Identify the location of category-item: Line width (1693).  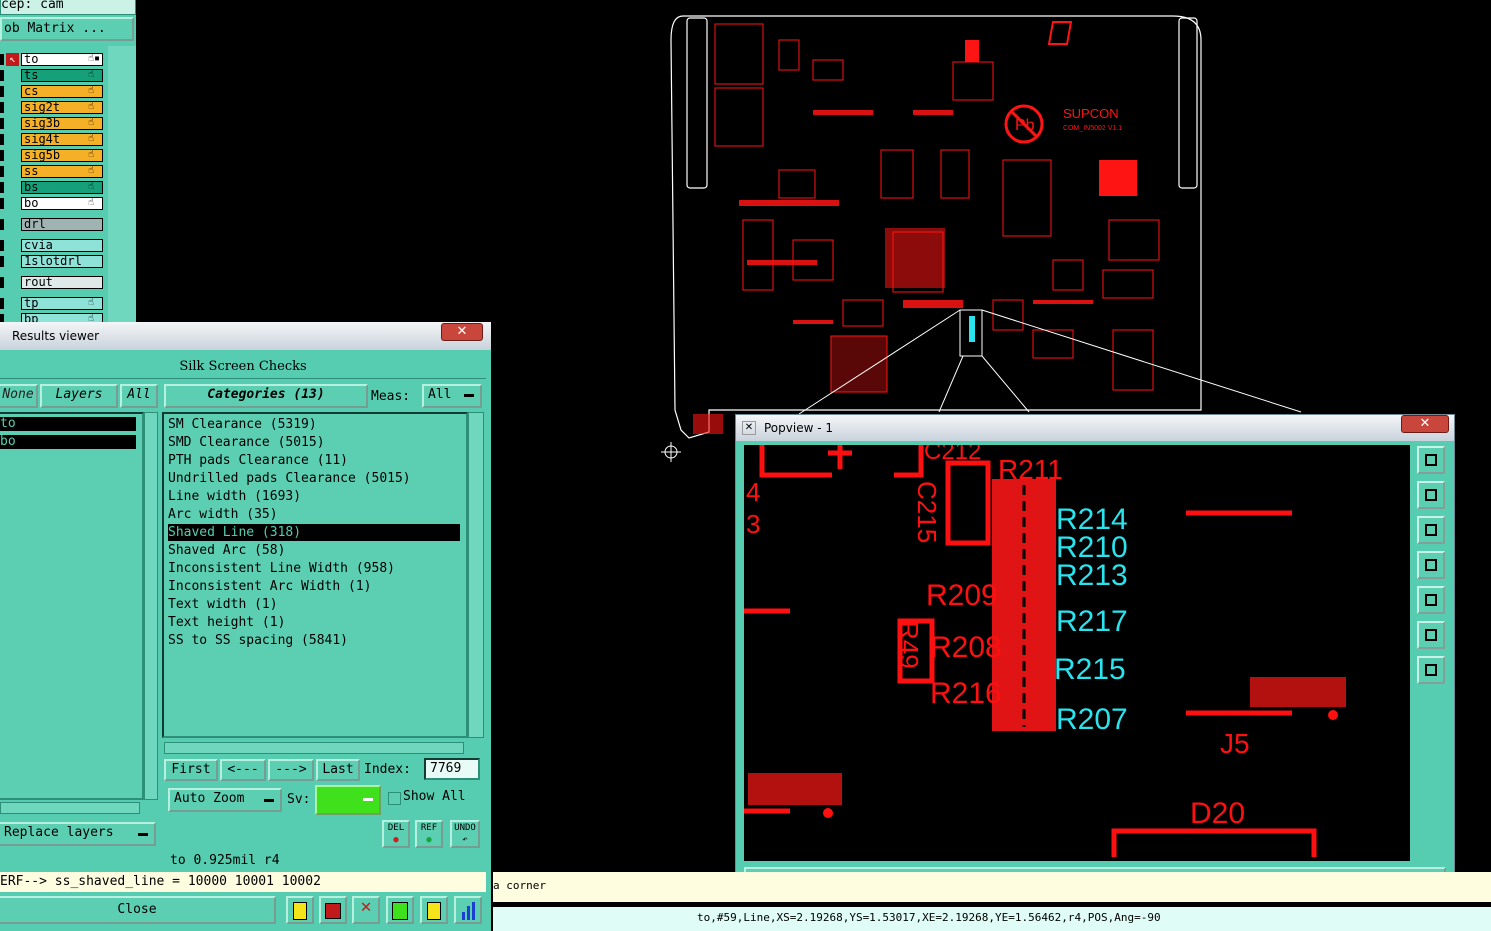
(234, 496).